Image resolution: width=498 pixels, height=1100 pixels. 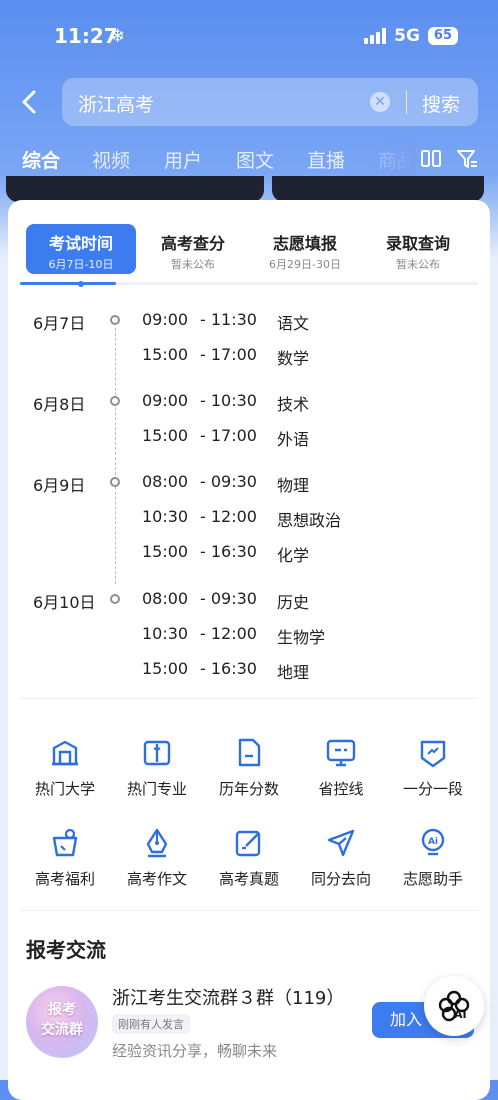 I want to click on status-indicators: 5G 65, so click(x=411, y=36).